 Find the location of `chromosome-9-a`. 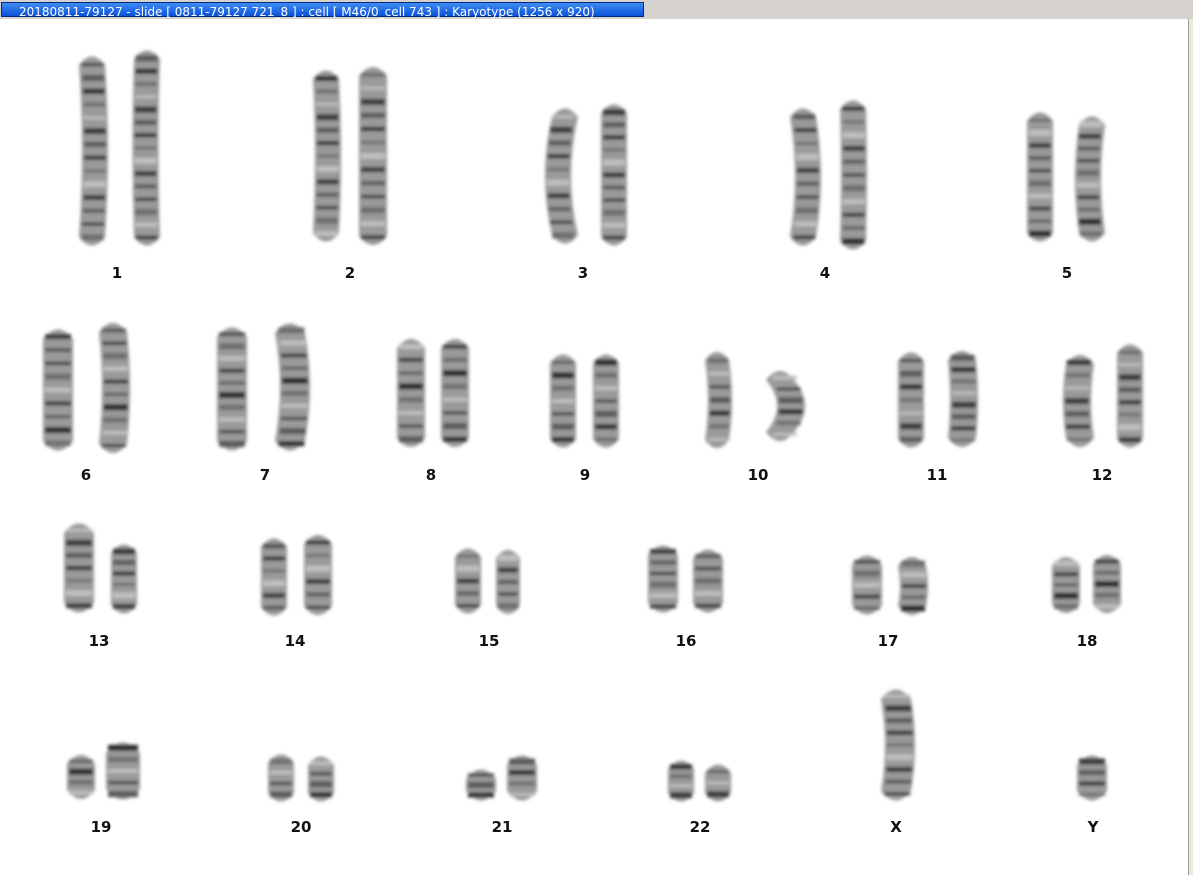

chromosome-9-a is located at coordinates (563, 401).